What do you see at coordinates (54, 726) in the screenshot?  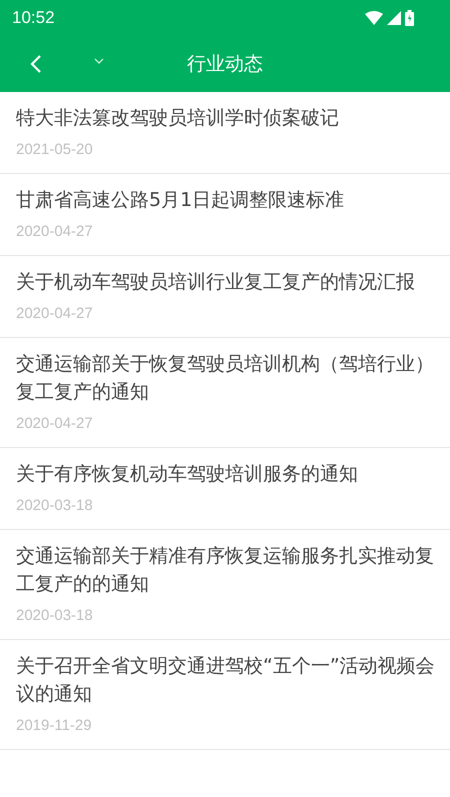 I see `article-date: 2019-11-29` at bounding box center [54, 726].